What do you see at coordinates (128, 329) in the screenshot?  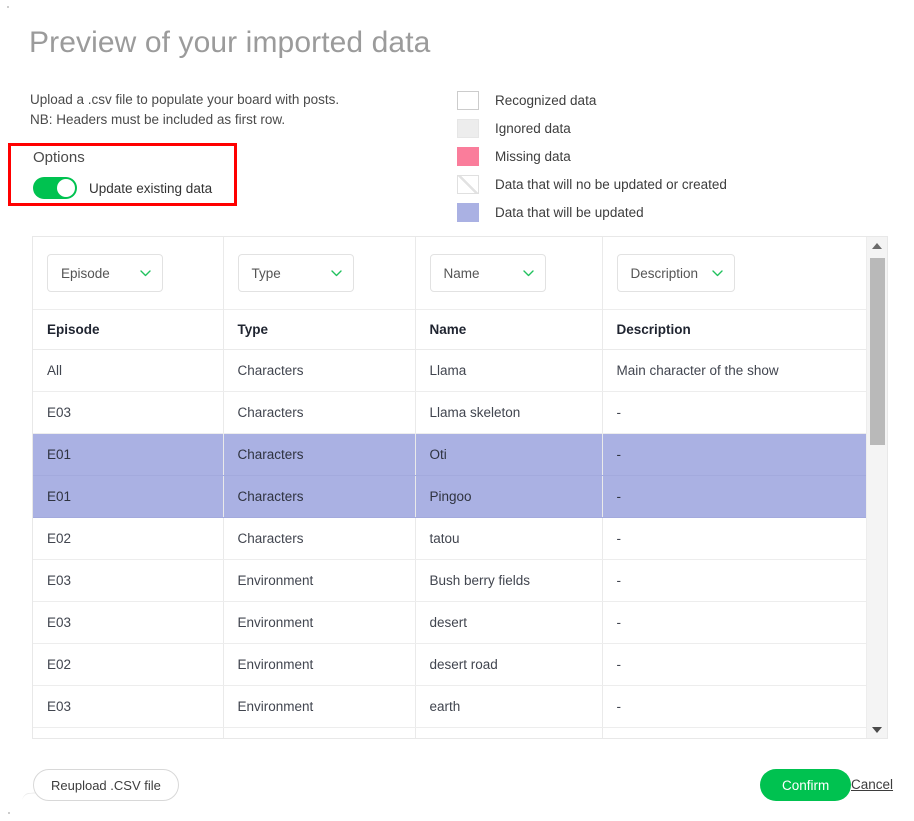 I see `table-header-episode: Episode` at bounding box center [128, 329].